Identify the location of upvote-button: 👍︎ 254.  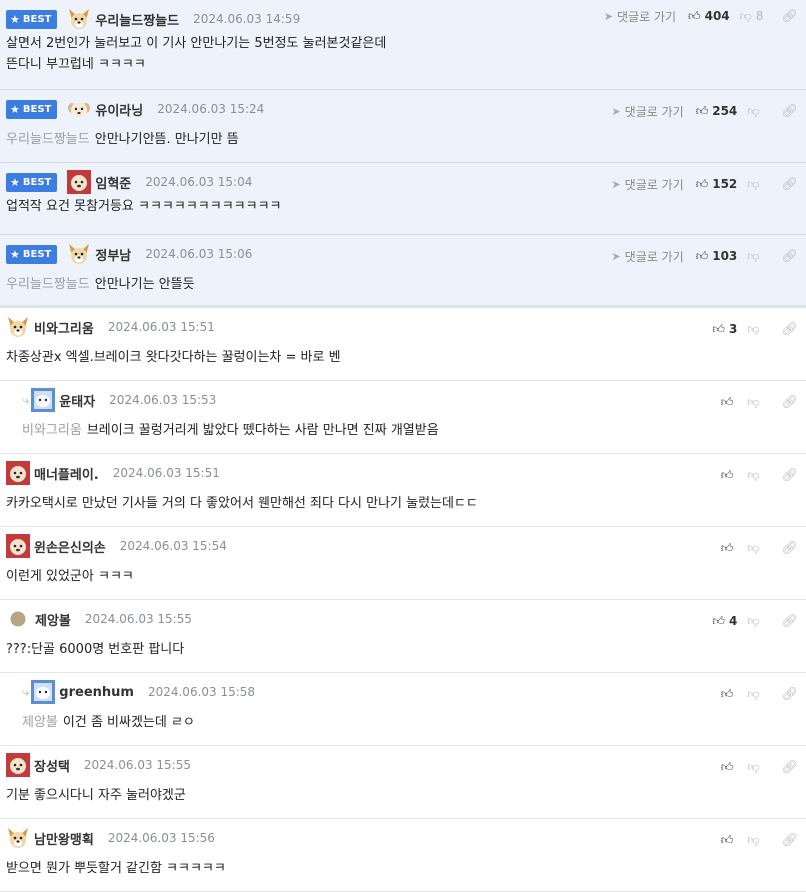
(717, 111).